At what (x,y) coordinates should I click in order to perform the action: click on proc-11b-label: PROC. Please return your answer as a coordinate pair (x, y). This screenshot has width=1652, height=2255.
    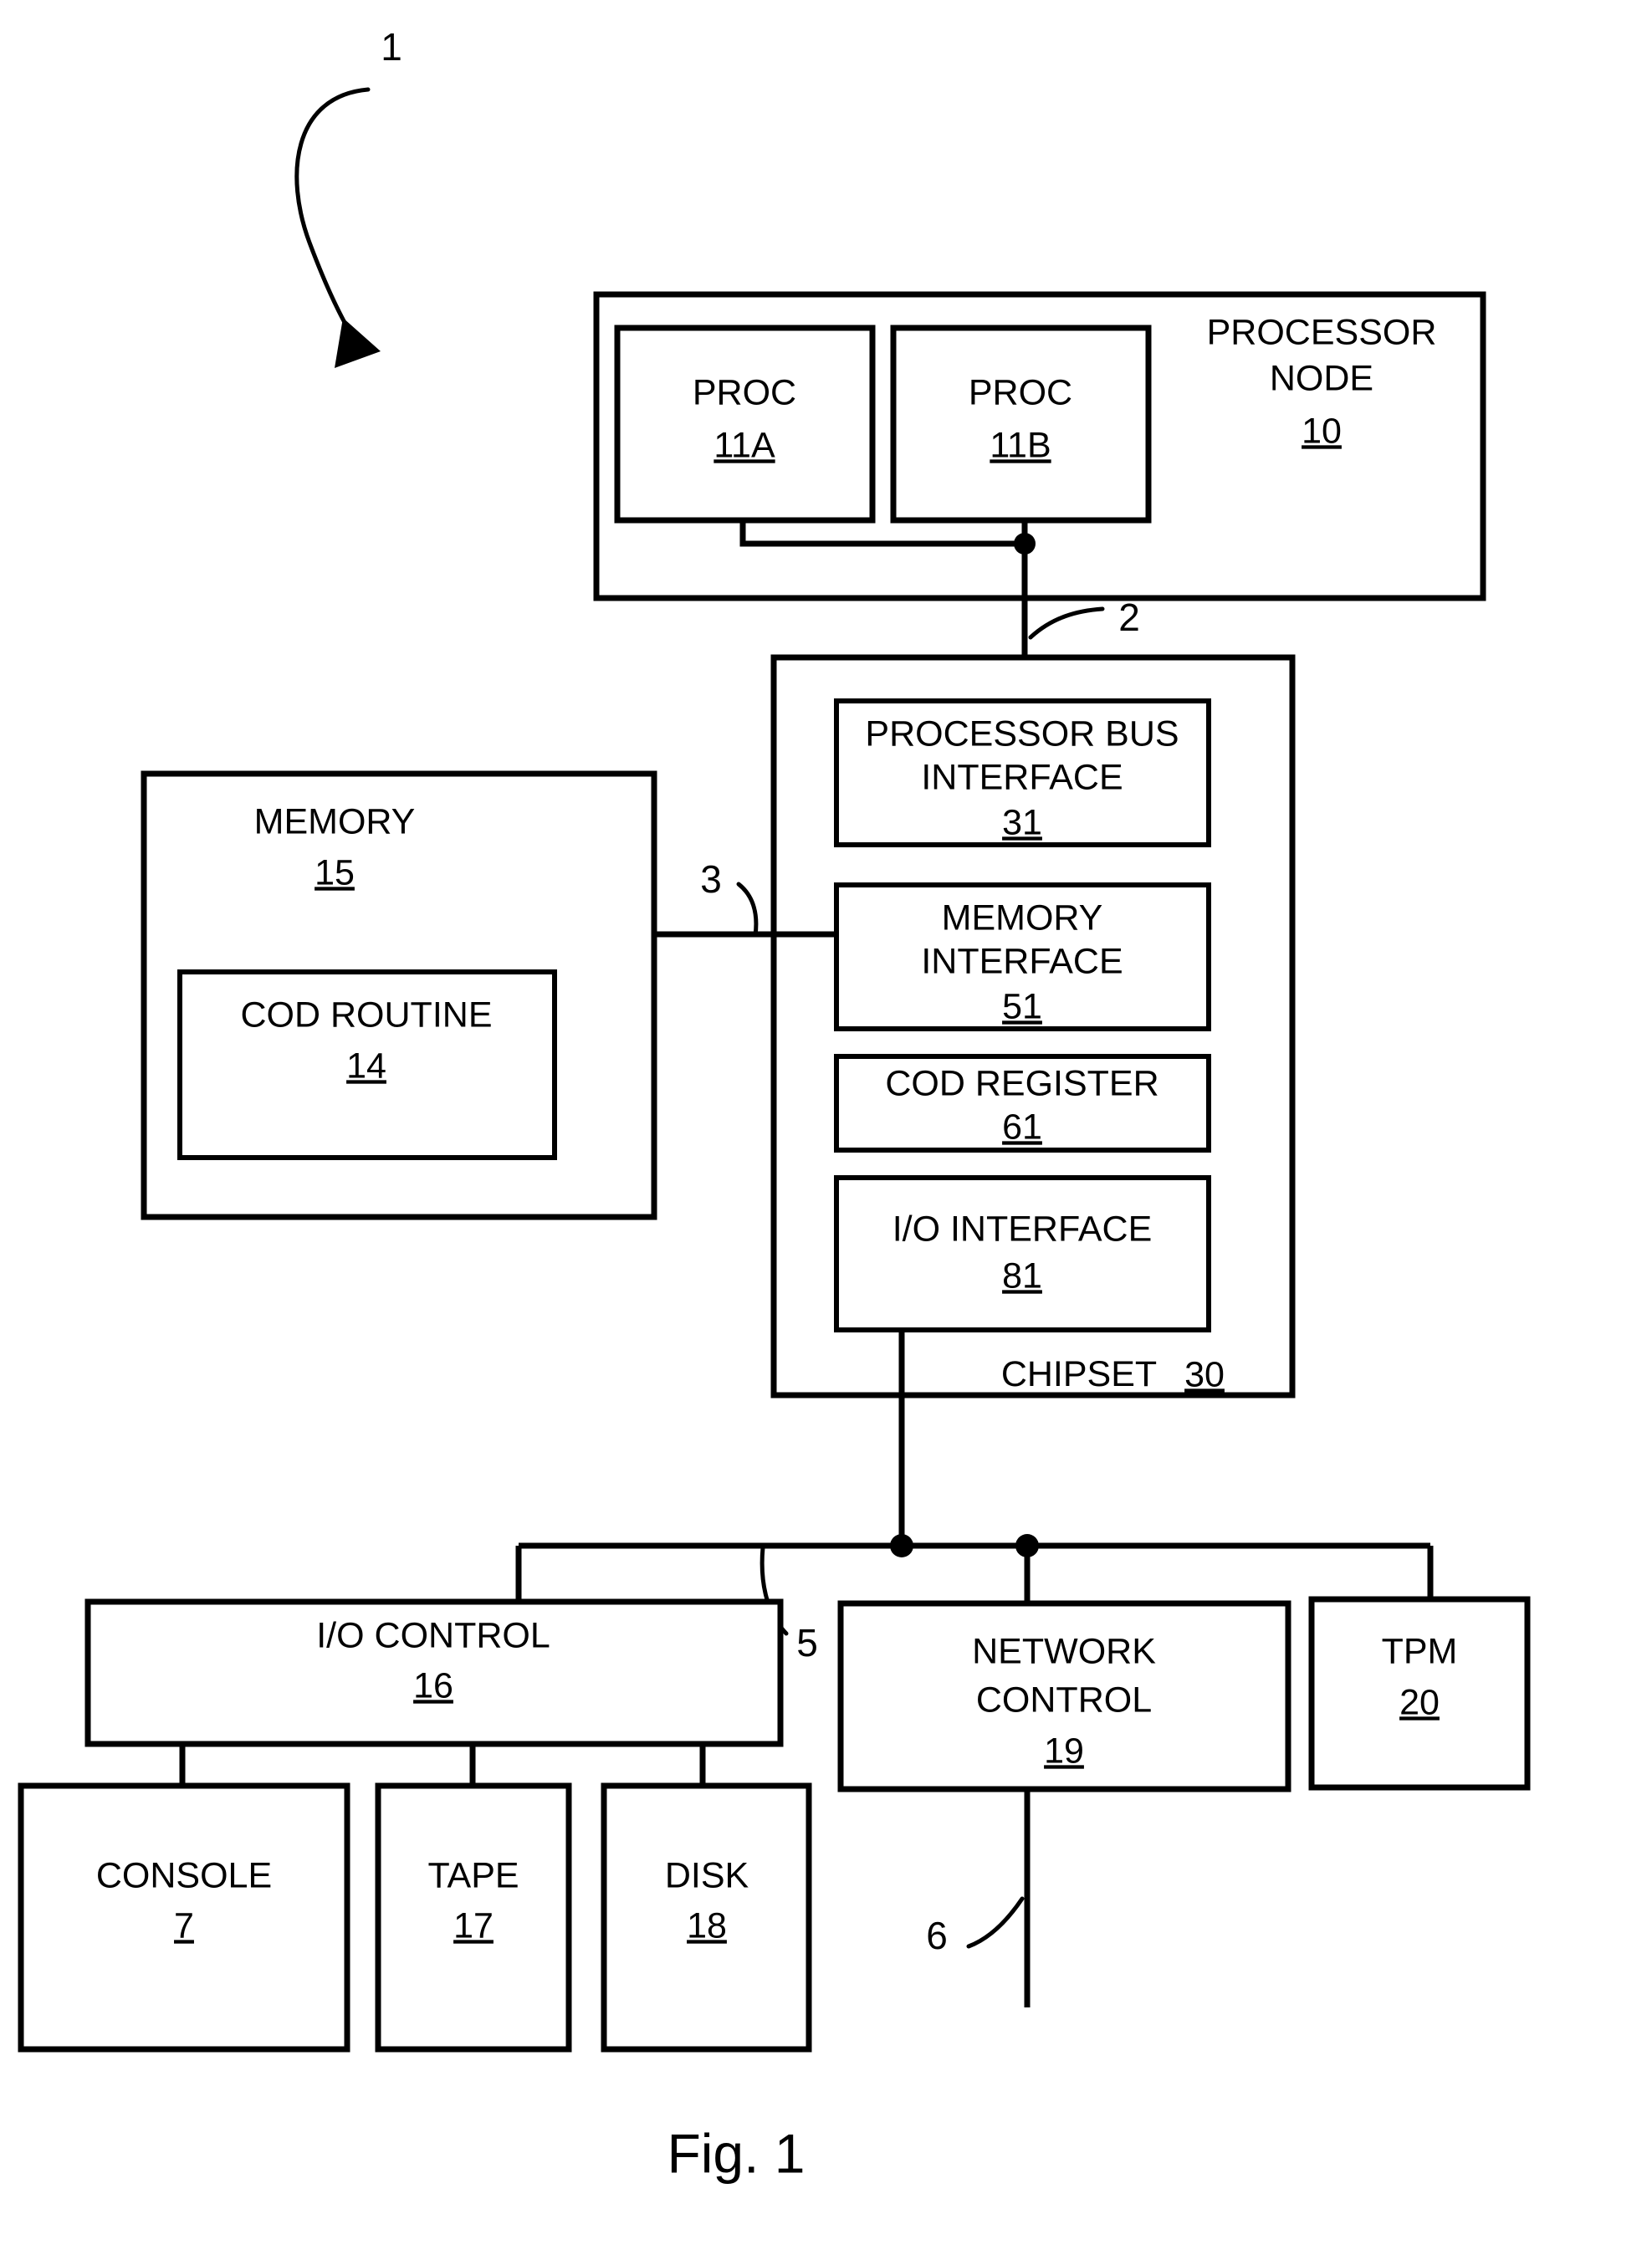
    Looking at the image, I should click on (1020, 392).